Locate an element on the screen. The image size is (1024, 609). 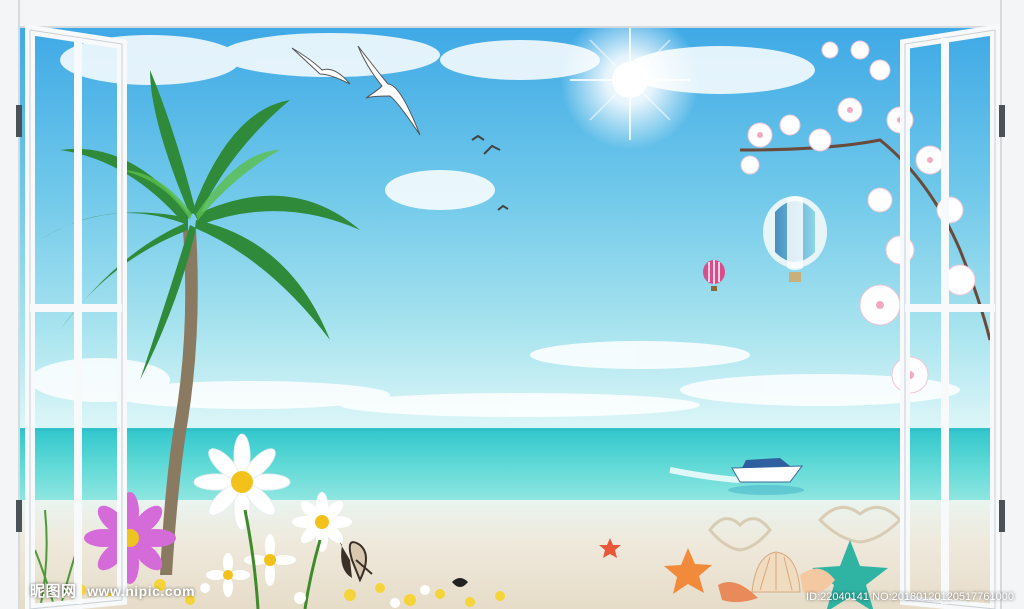
watermark-url: www.nipic.com is located at coordinates (141, 591).